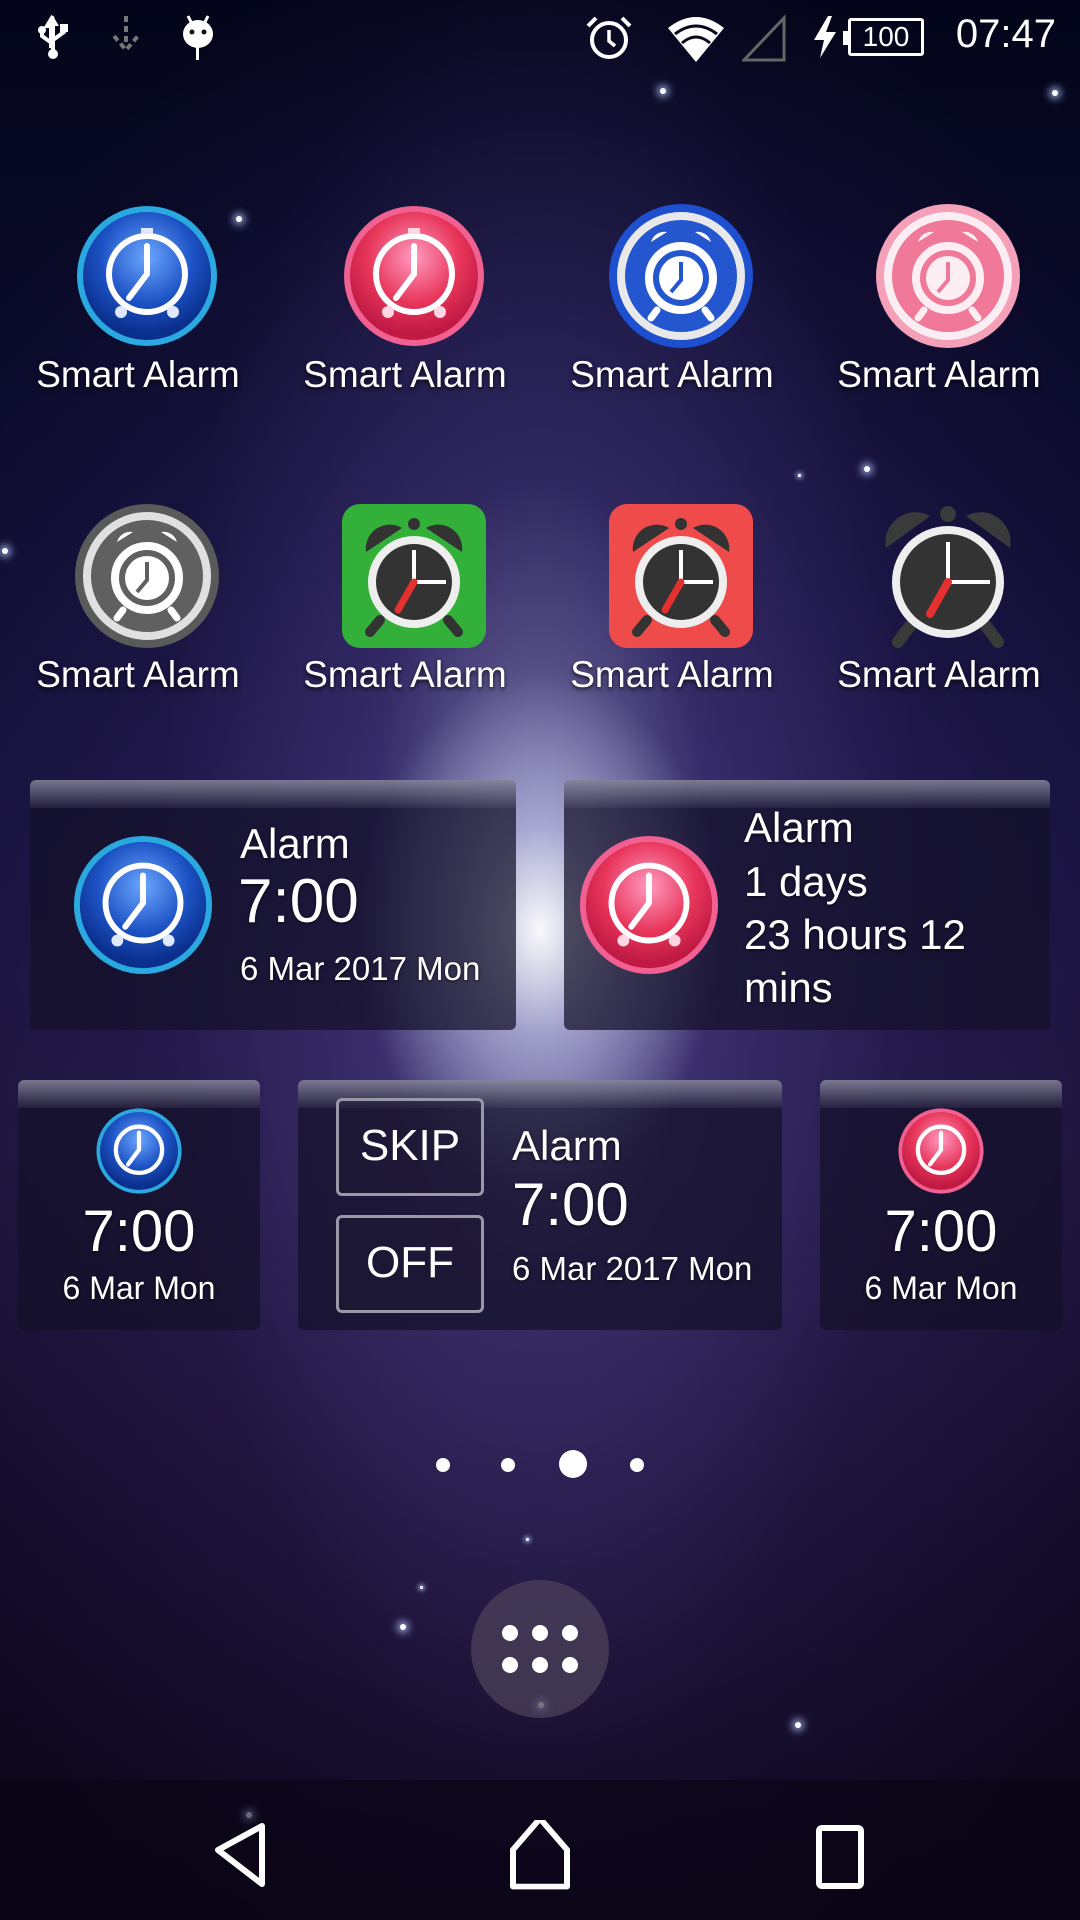 This screenshot has height=1920, width=1080. Describe the element at coordinates (540, 1465) in the screenshot. I see `page-indicator` at that location.